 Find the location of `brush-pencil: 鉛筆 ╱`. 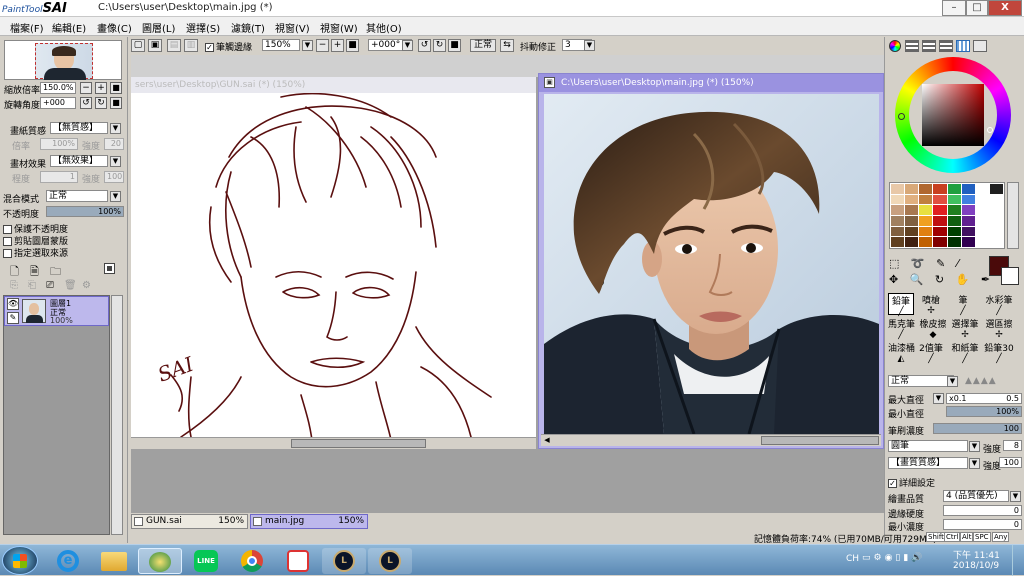

brush-pencil: 鉛筆 ╱ is located at coordinates (901, 305).